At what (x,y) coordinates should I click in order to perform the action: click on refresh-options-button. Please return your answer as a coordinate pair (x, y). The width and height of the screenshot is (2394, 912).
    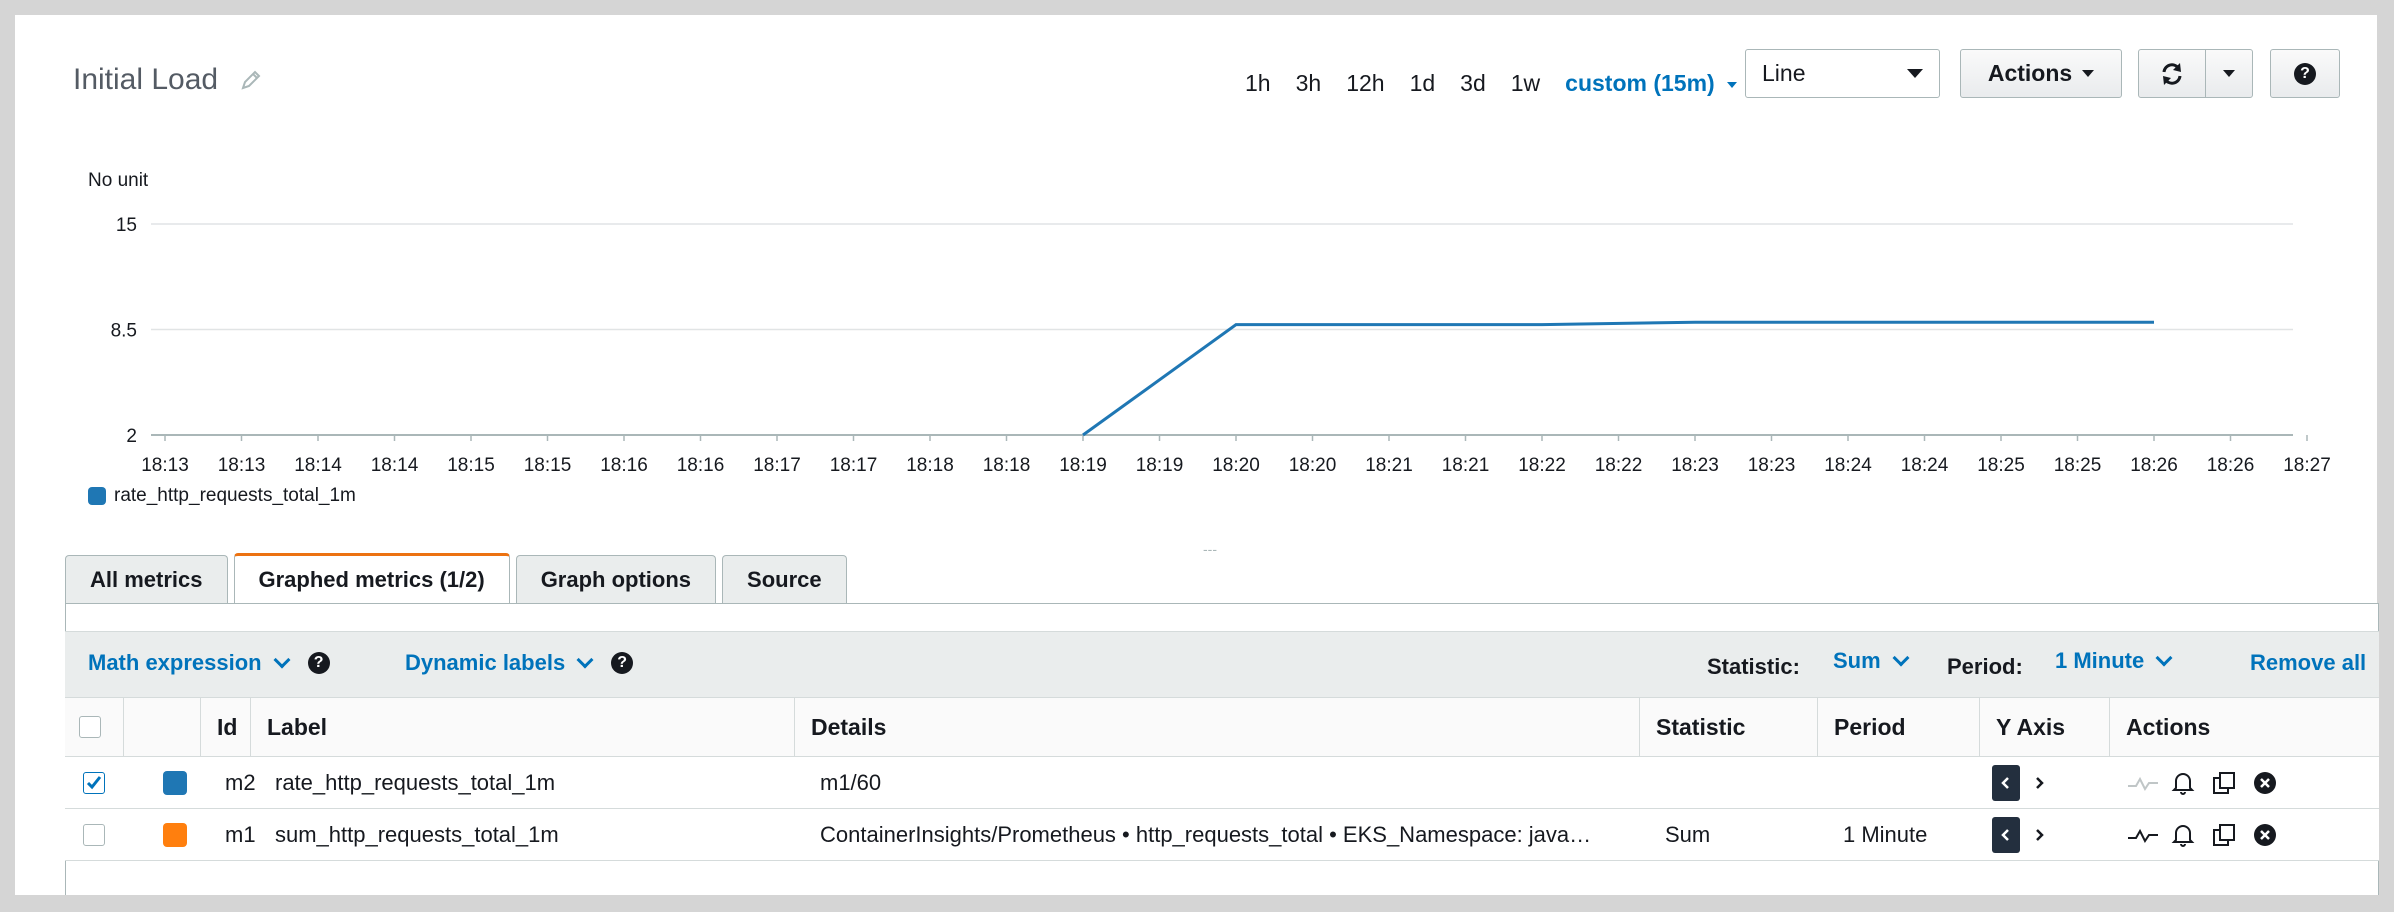
    Looking at the image, I should click on (2229, 73).